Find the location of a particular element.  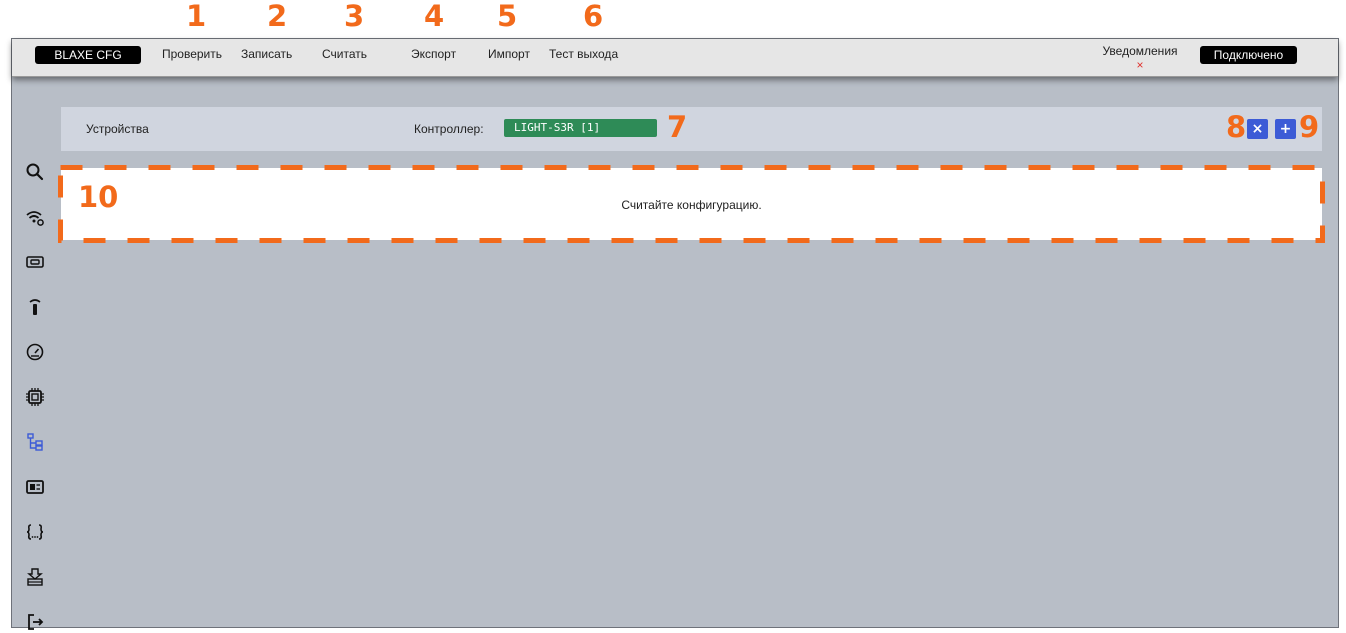

callout-4: 4 is located at coordinates (434, 16).